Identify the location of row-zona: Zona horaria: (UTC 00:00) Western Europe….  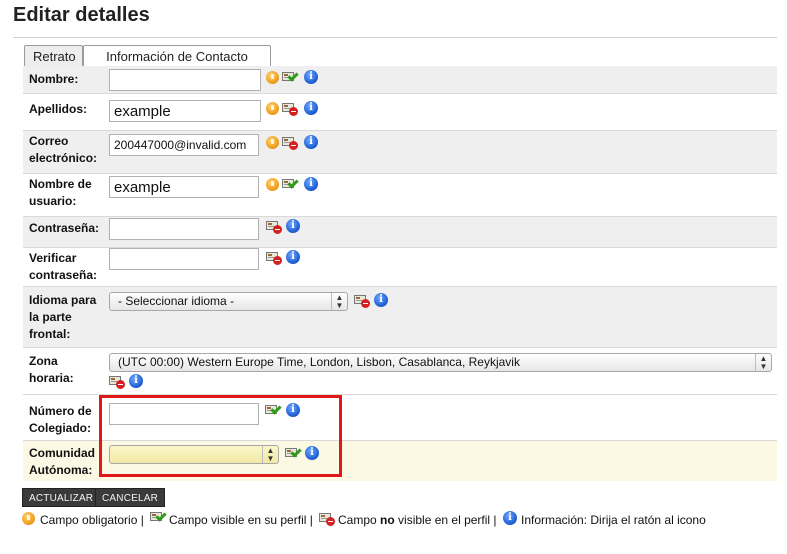
(400, 371).